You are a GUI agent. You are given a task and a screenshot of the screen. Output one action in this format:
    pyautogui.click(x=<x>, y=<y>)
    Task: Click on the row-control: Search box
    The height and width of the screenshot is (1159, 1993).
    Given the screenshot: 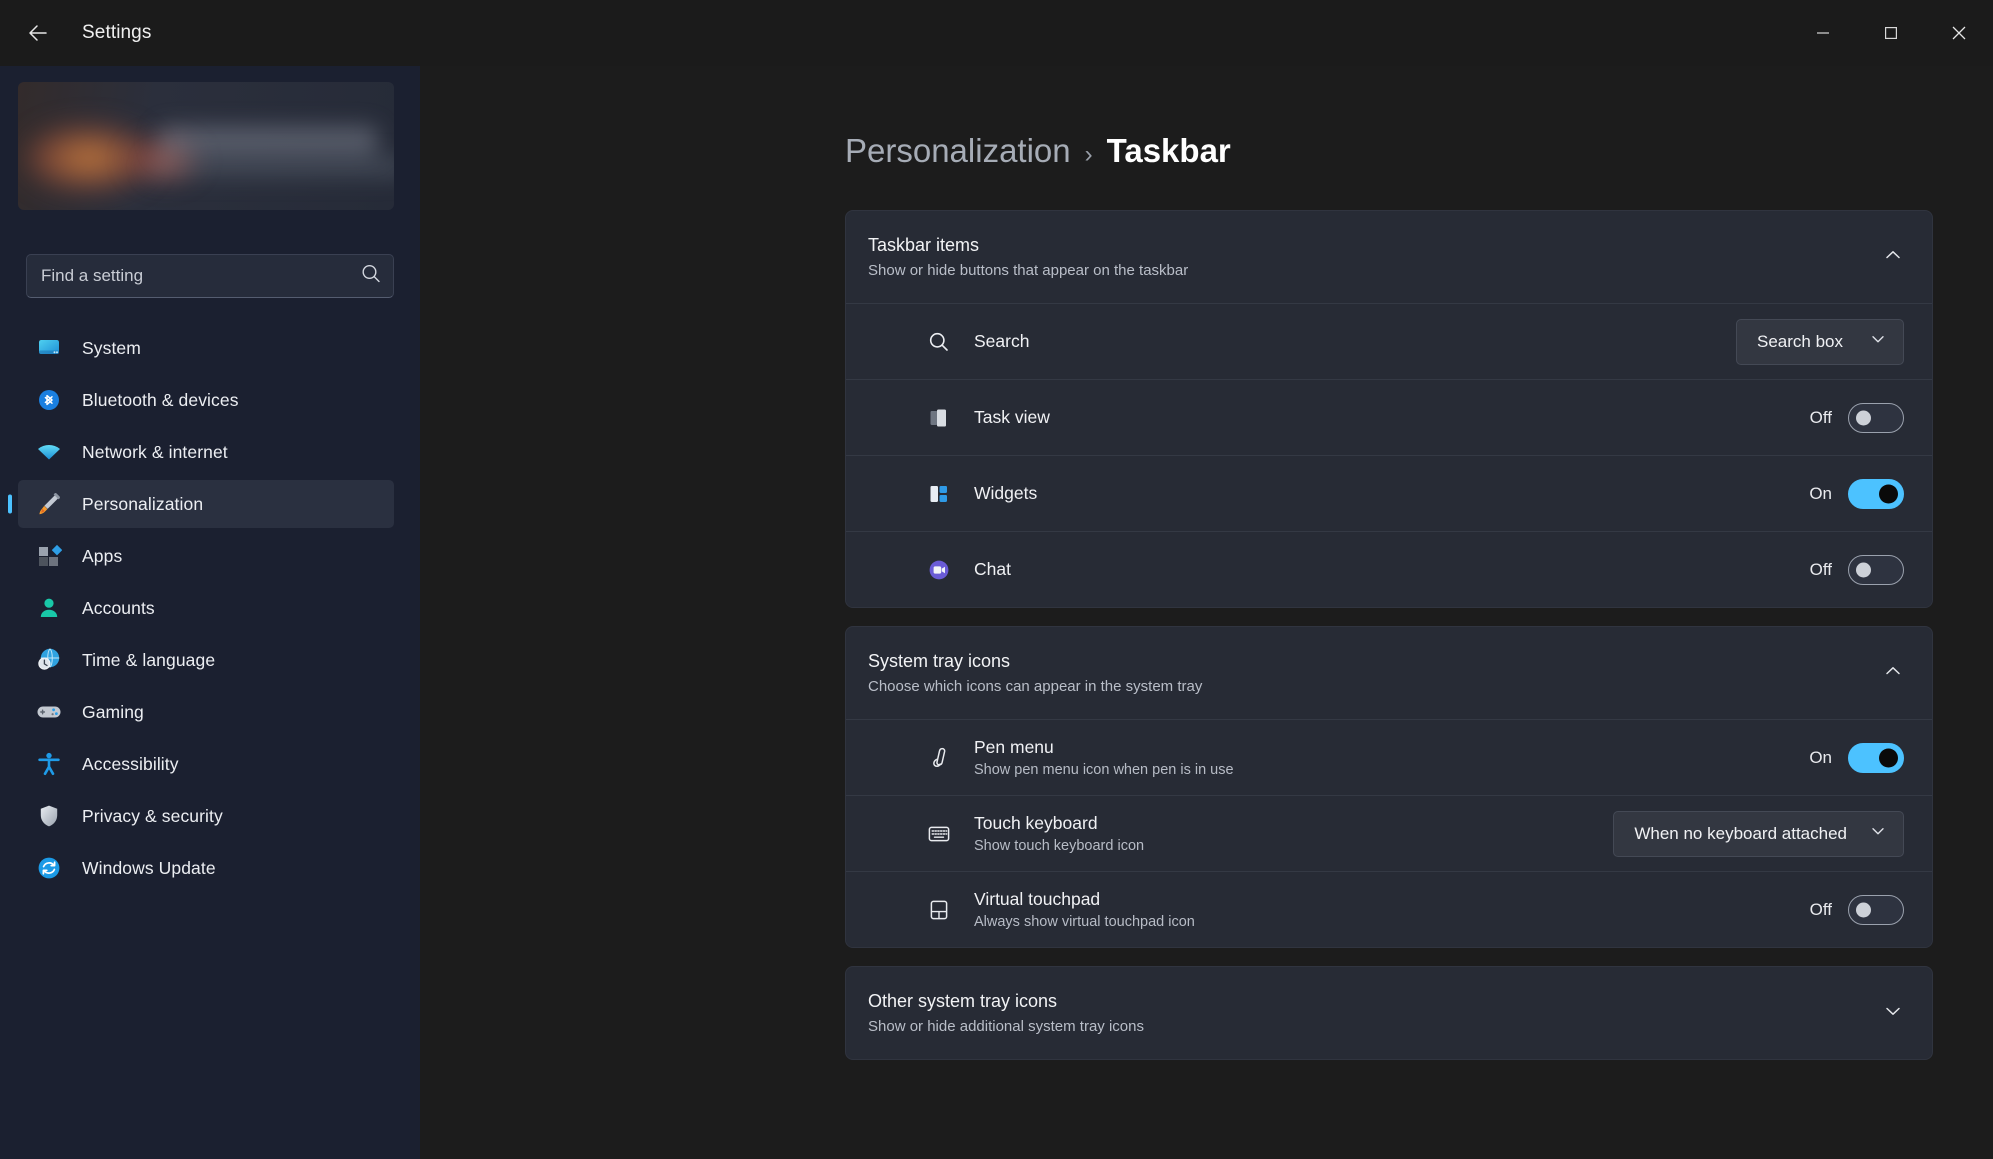 What is the action you would take?
    pyautogui.click(x=1820, y=341)
    